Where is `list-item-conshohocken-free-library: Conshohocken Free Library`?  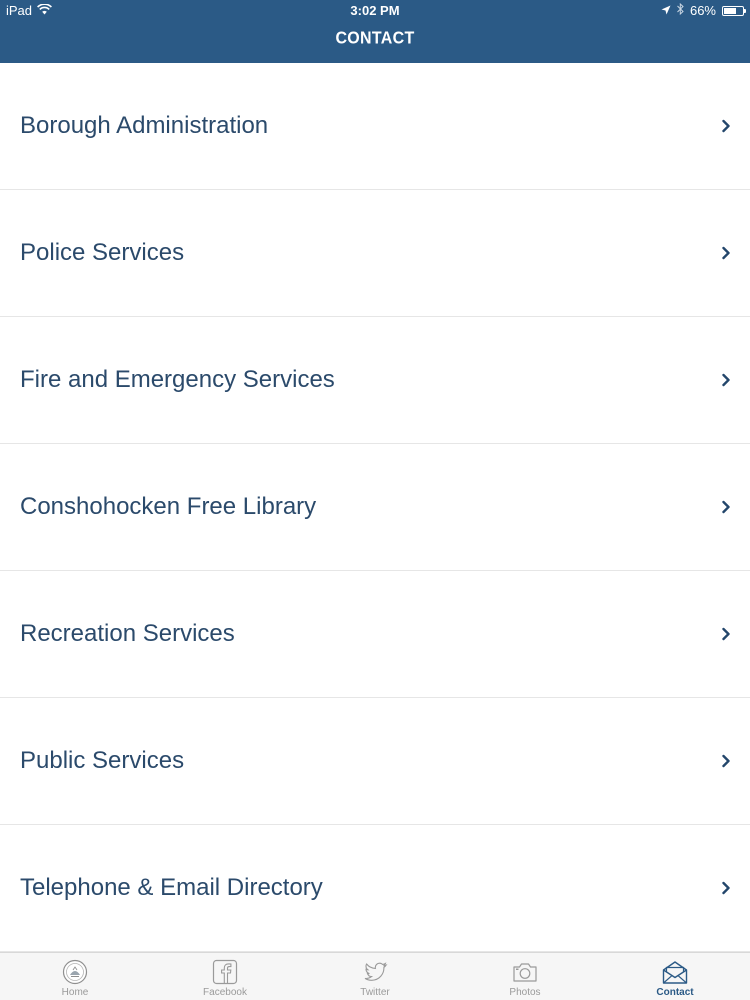
list-item-conshohocken-free-library: Conshohocken Free Library is located at coordinates (375, 507).